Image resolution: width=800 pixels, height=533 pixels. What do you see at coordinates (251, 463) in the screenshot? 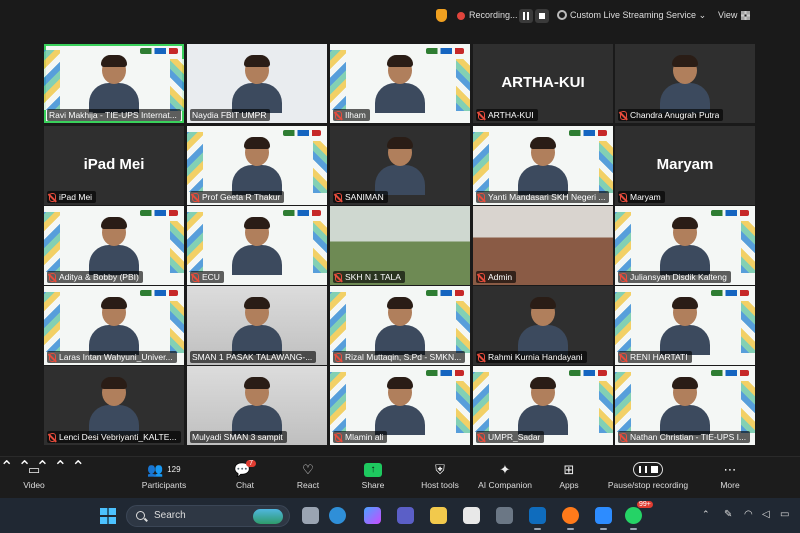
I see `chat-unread-badge: 7` at bounding box center [251, 463].